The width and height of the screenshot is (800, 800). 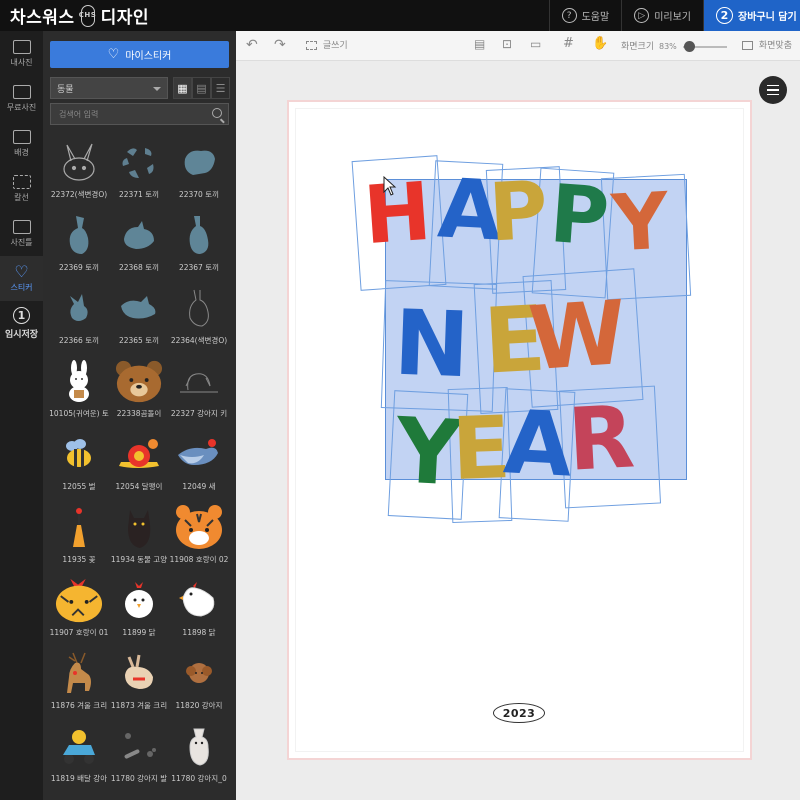 What do you see at coordinates (751, 15) in the screenshot?
I see `add-to-cart-button: 2 장바구니 담기` at bounding box center [751, 15].